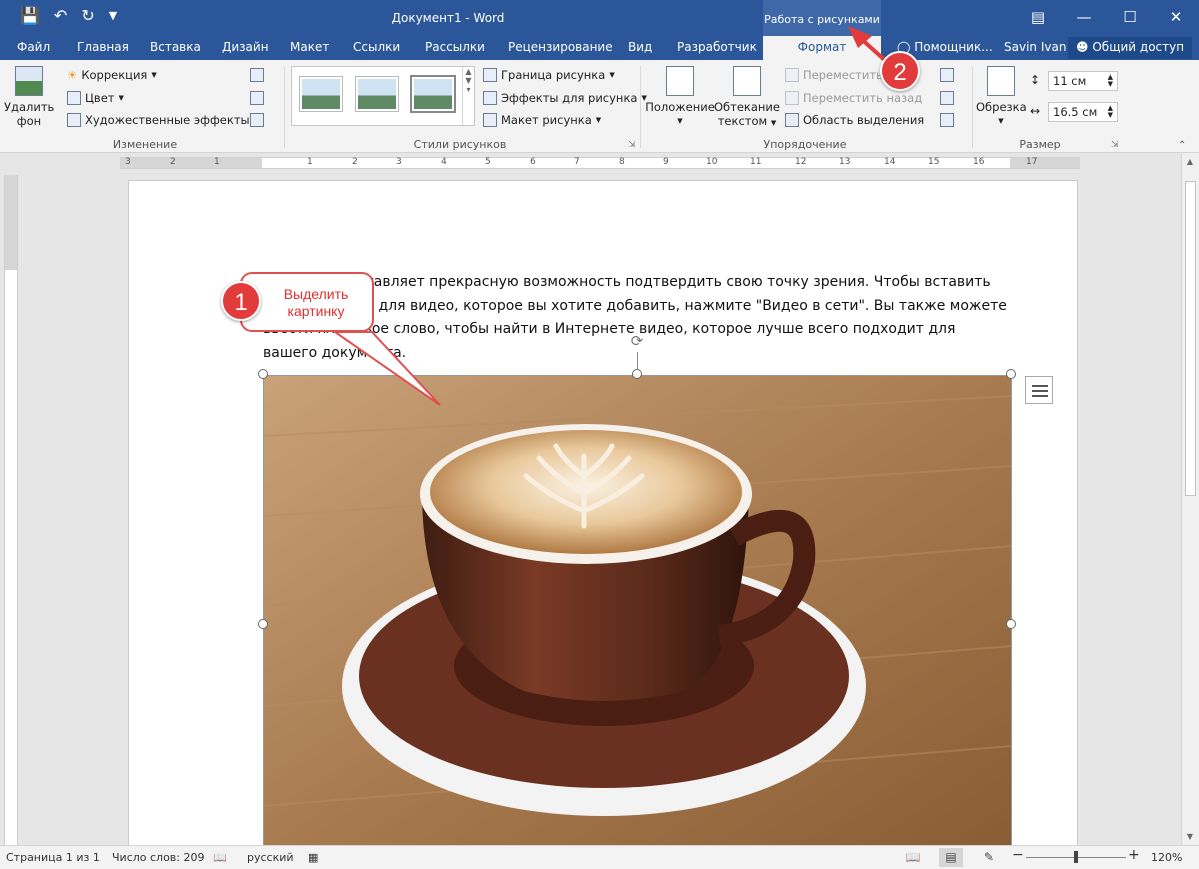 This screenshot has height=869, width=1199. Describe the element at coordinates (747, 98) in the screenshot. I see `wrap-text-button: Обтекание текстом ▼` at that location.